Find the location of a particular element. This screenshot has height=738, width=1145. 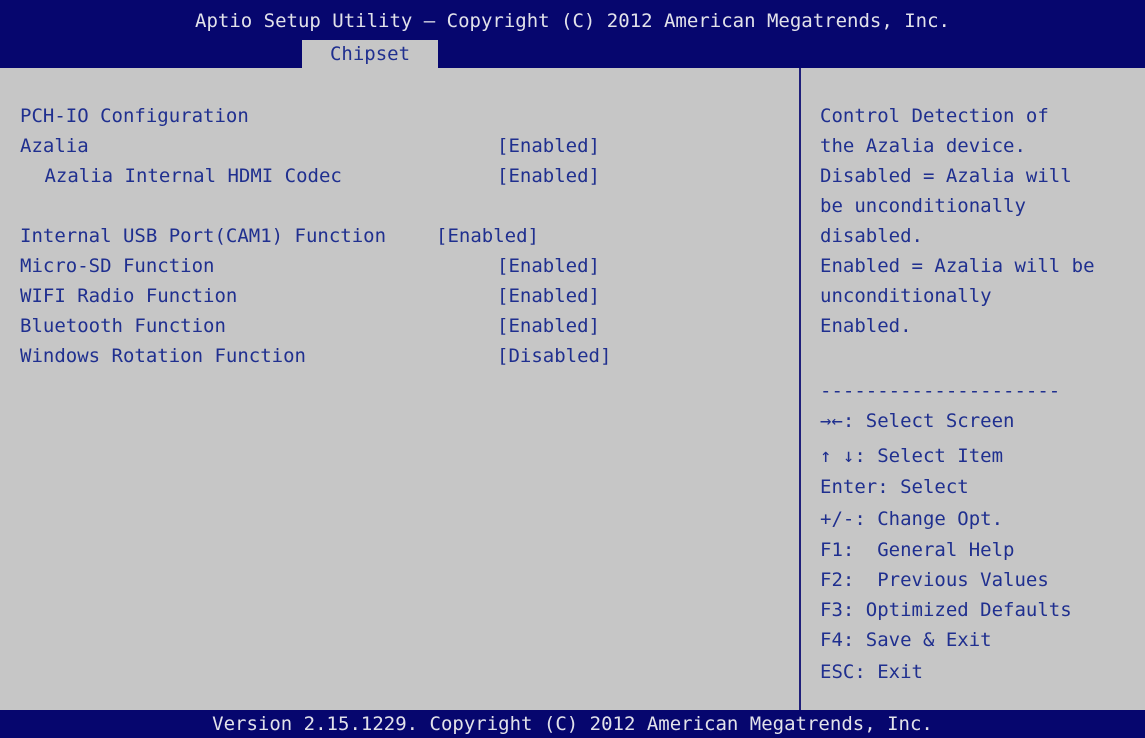

key-hint-select-screen: →←: Select Screen is located at coordinates (917, 421).